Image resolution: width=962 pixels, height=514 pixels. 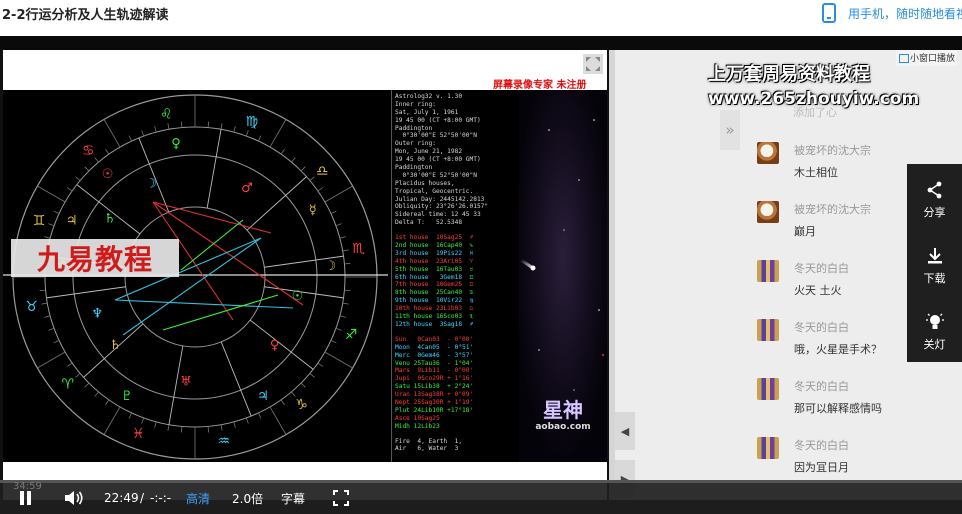 What do you see at coordinates (563, 427) in the screenshot?
I see `nebula-url: aobao.com` at bounding box center [563, 427].